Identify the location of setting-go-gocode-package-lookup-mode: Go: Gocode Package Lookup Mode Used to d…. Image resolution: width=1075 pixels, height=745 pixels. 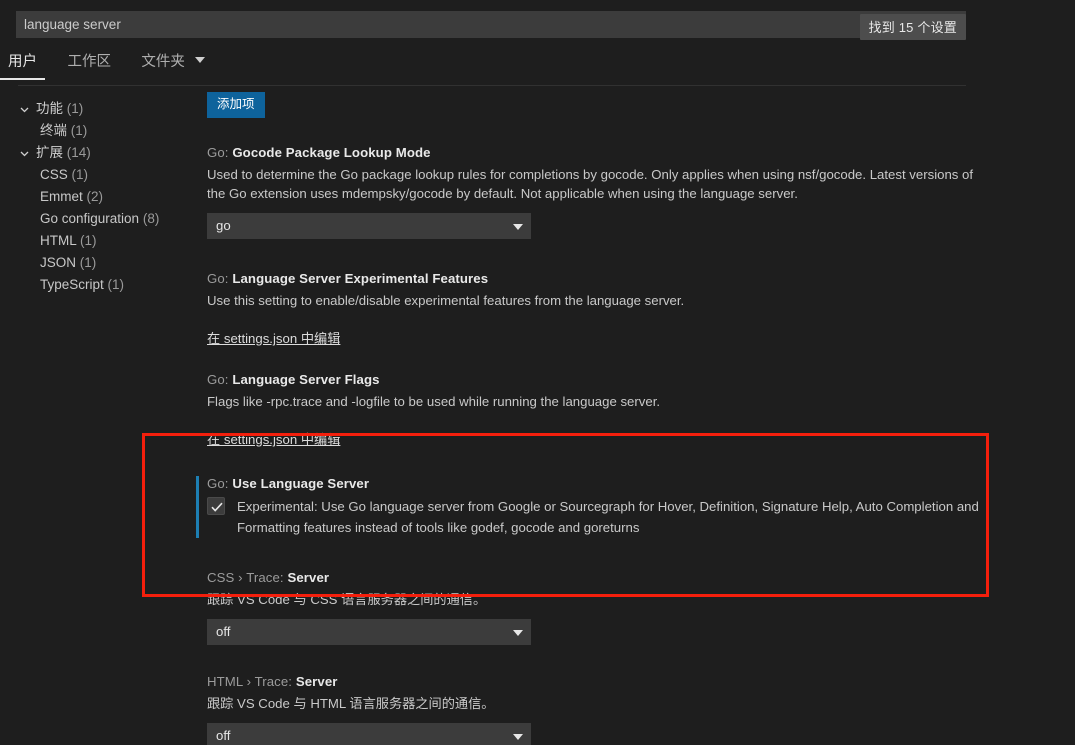
(590, 192).